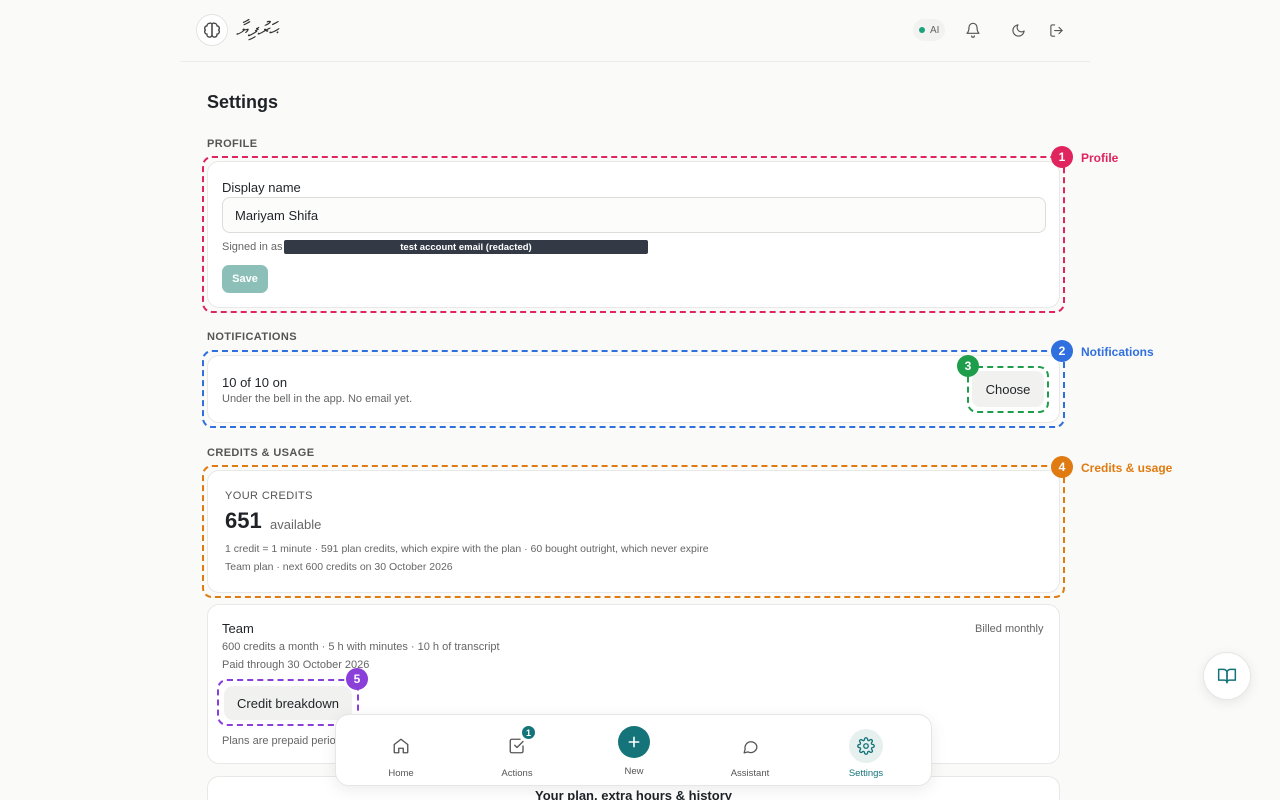  Describe the element at coordinates (245, 279) in the screenshot. I see `save-button: Save` at that location.